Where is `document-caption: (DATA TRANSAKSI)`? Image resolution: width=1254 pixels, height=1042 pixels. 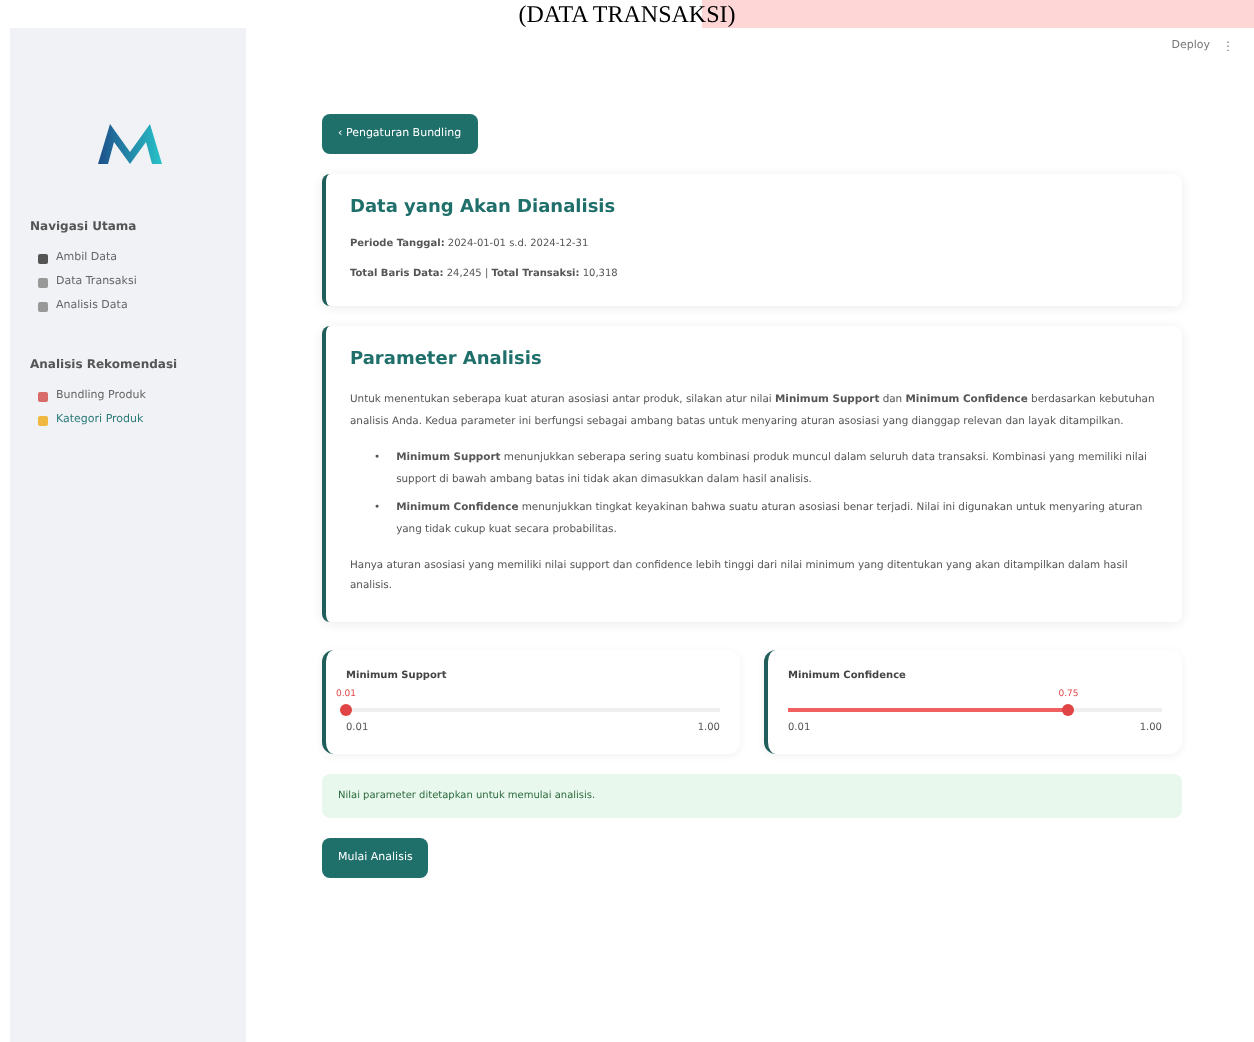 document-caption: (DATA TRANSAKSI) is located at coordinates (627, 14).